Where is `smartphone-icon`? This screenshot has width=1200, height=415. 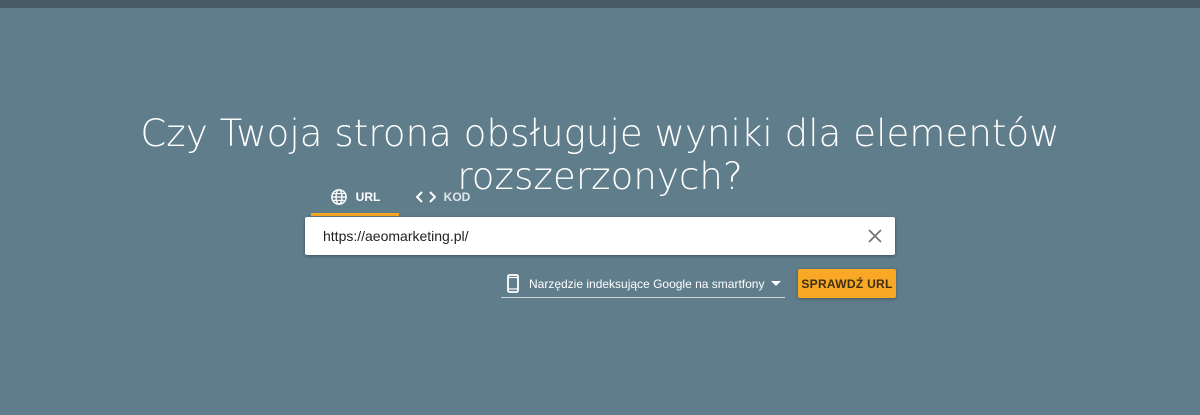
smartphone-icon is located at coordinates (513, 283).